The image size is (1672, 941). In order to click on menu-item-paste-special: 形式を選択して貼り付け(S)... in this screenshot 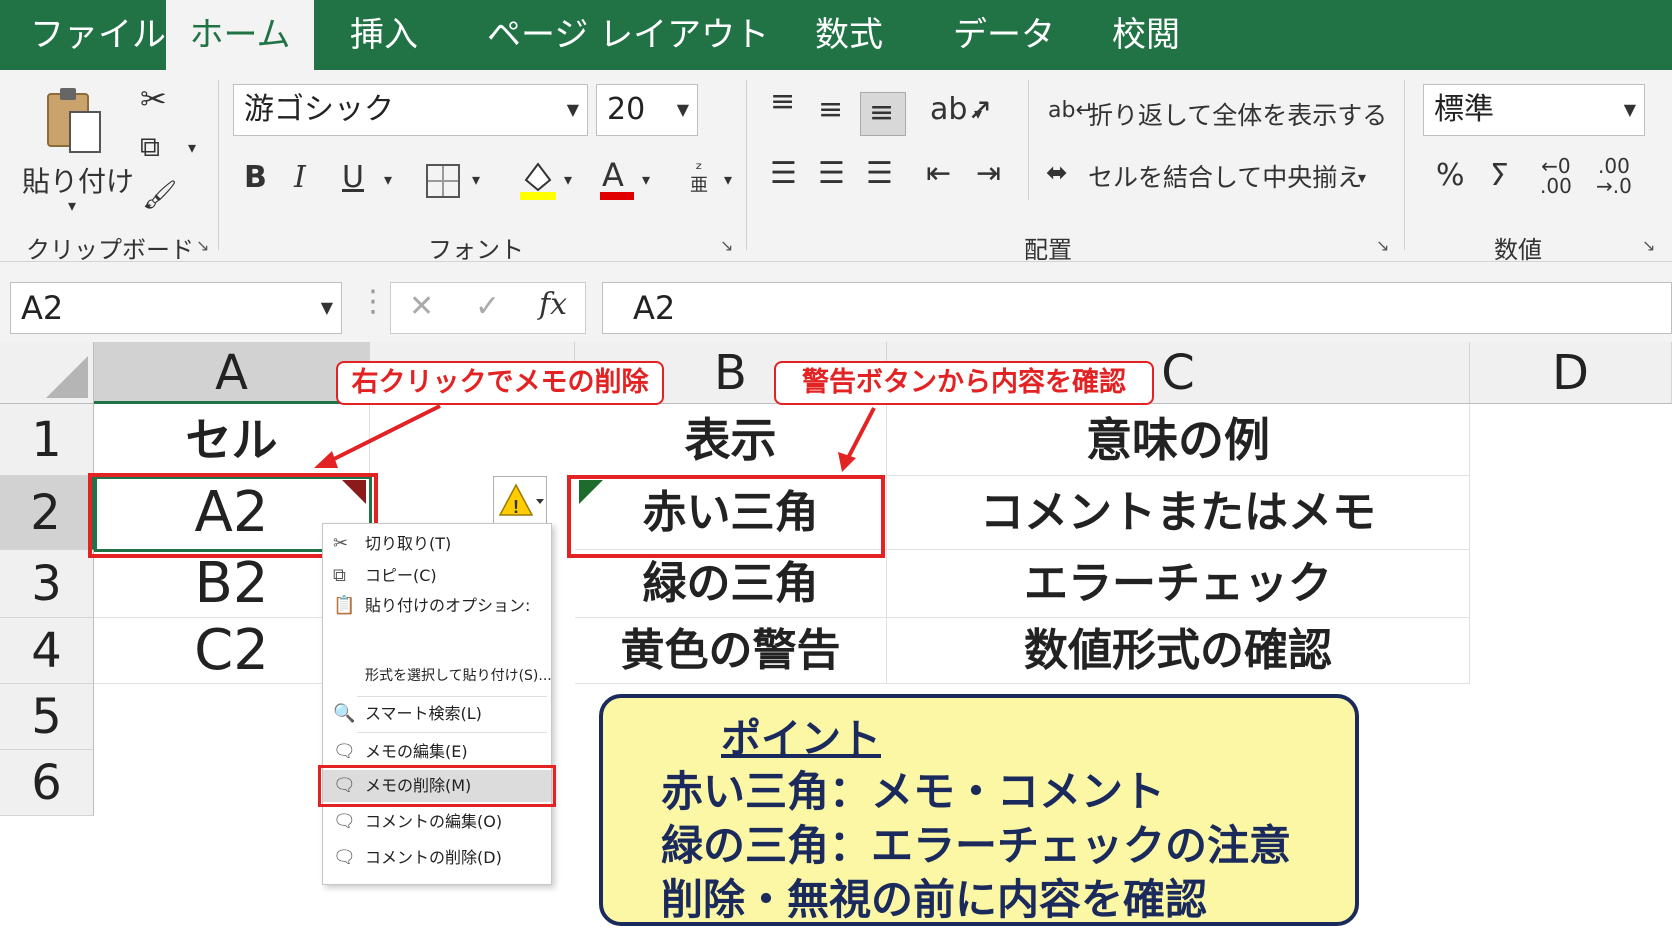, I will do `click(437, 676)`.